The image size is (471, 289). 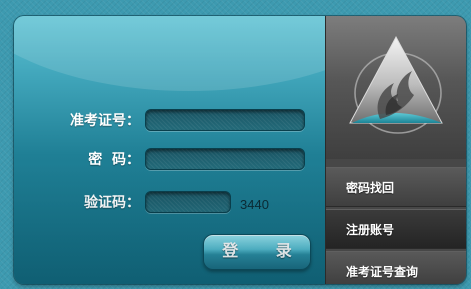 I want to click on side-menu-register-account: 注册账号, so click(x=396, y=229).